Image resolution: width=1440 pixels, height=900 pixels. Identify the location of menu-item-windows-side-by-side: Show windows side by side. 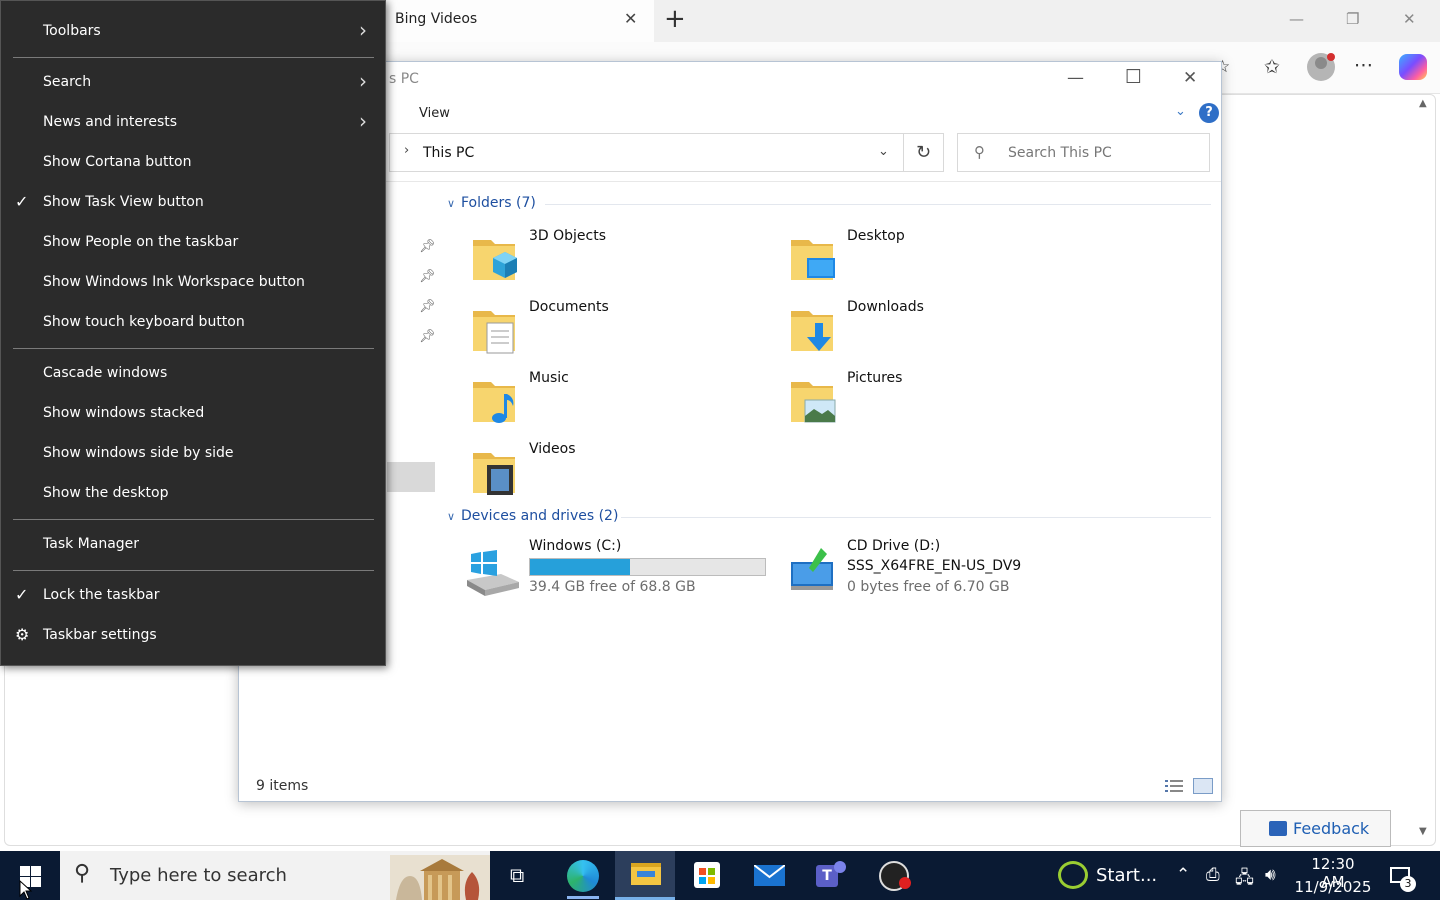
(193, 454).